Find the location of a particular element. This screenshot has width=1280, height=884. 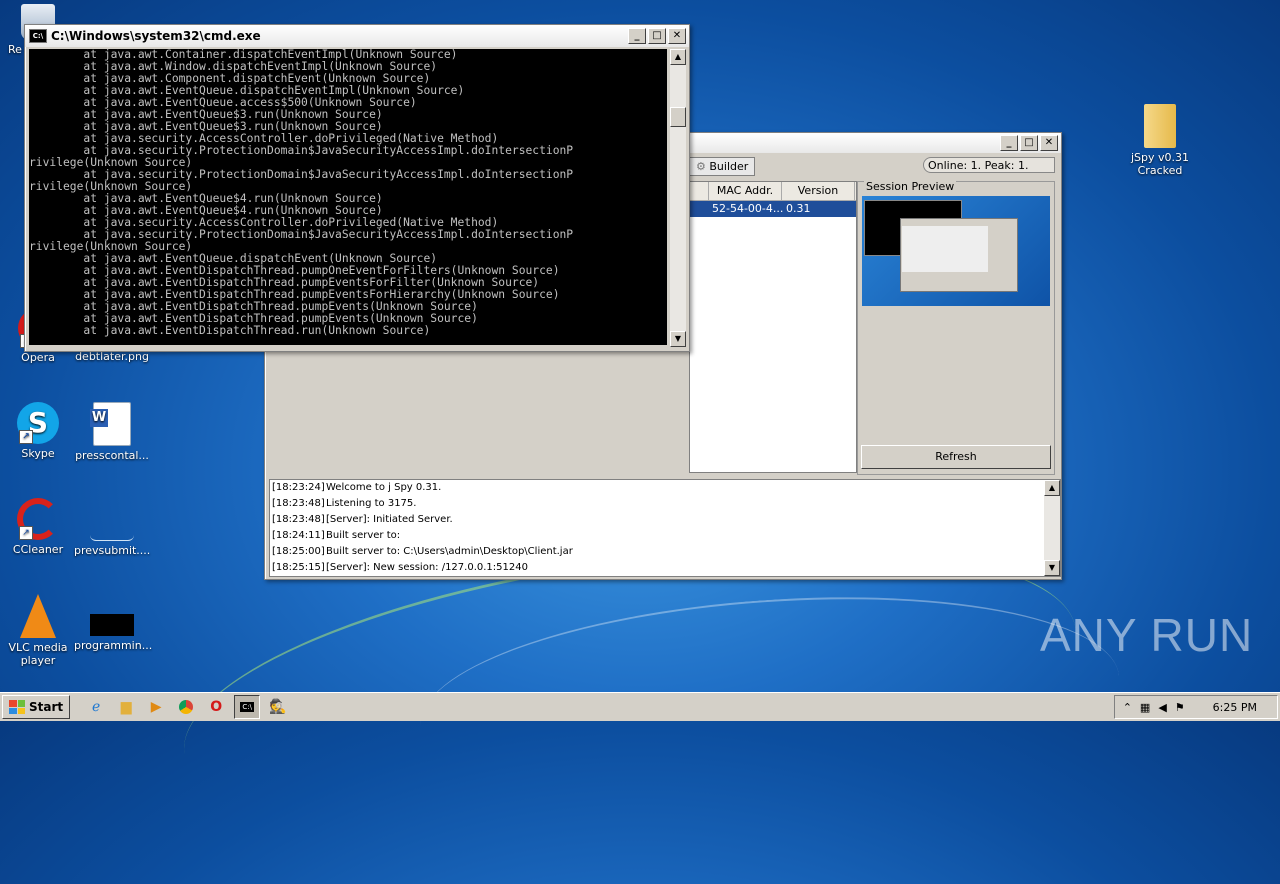

jspy-tabbar: ⚙ Builder is located at coordinates (722, 167).